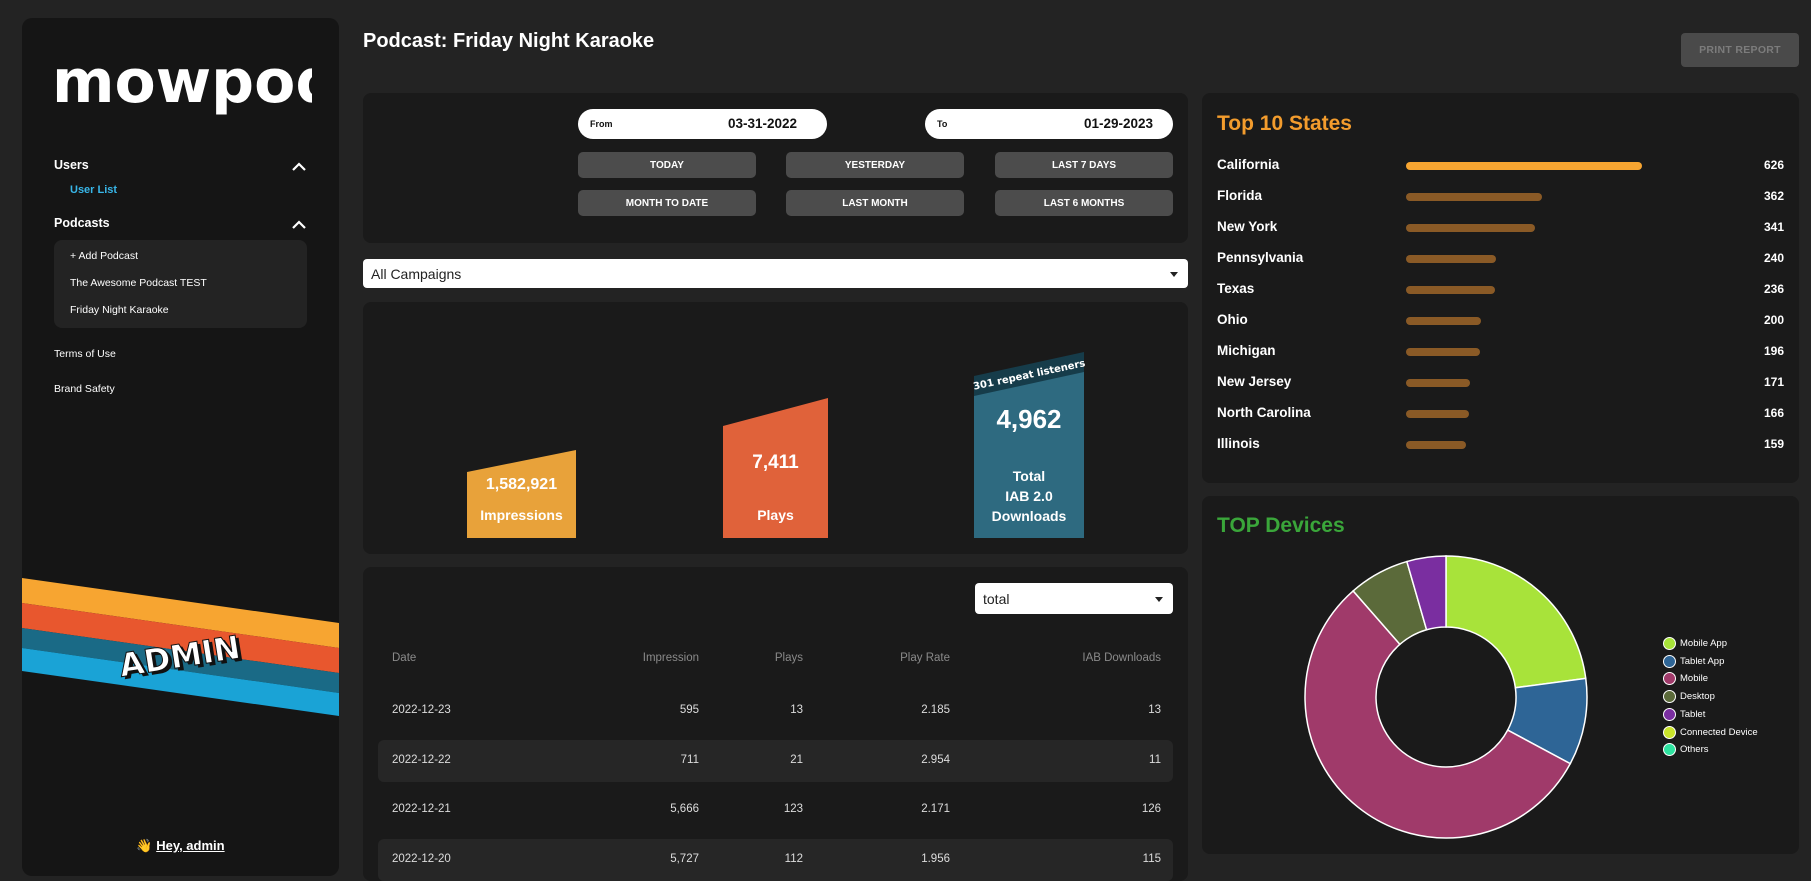  I want to click on campaign-select-value: All Campaigns, so click(416, 273).